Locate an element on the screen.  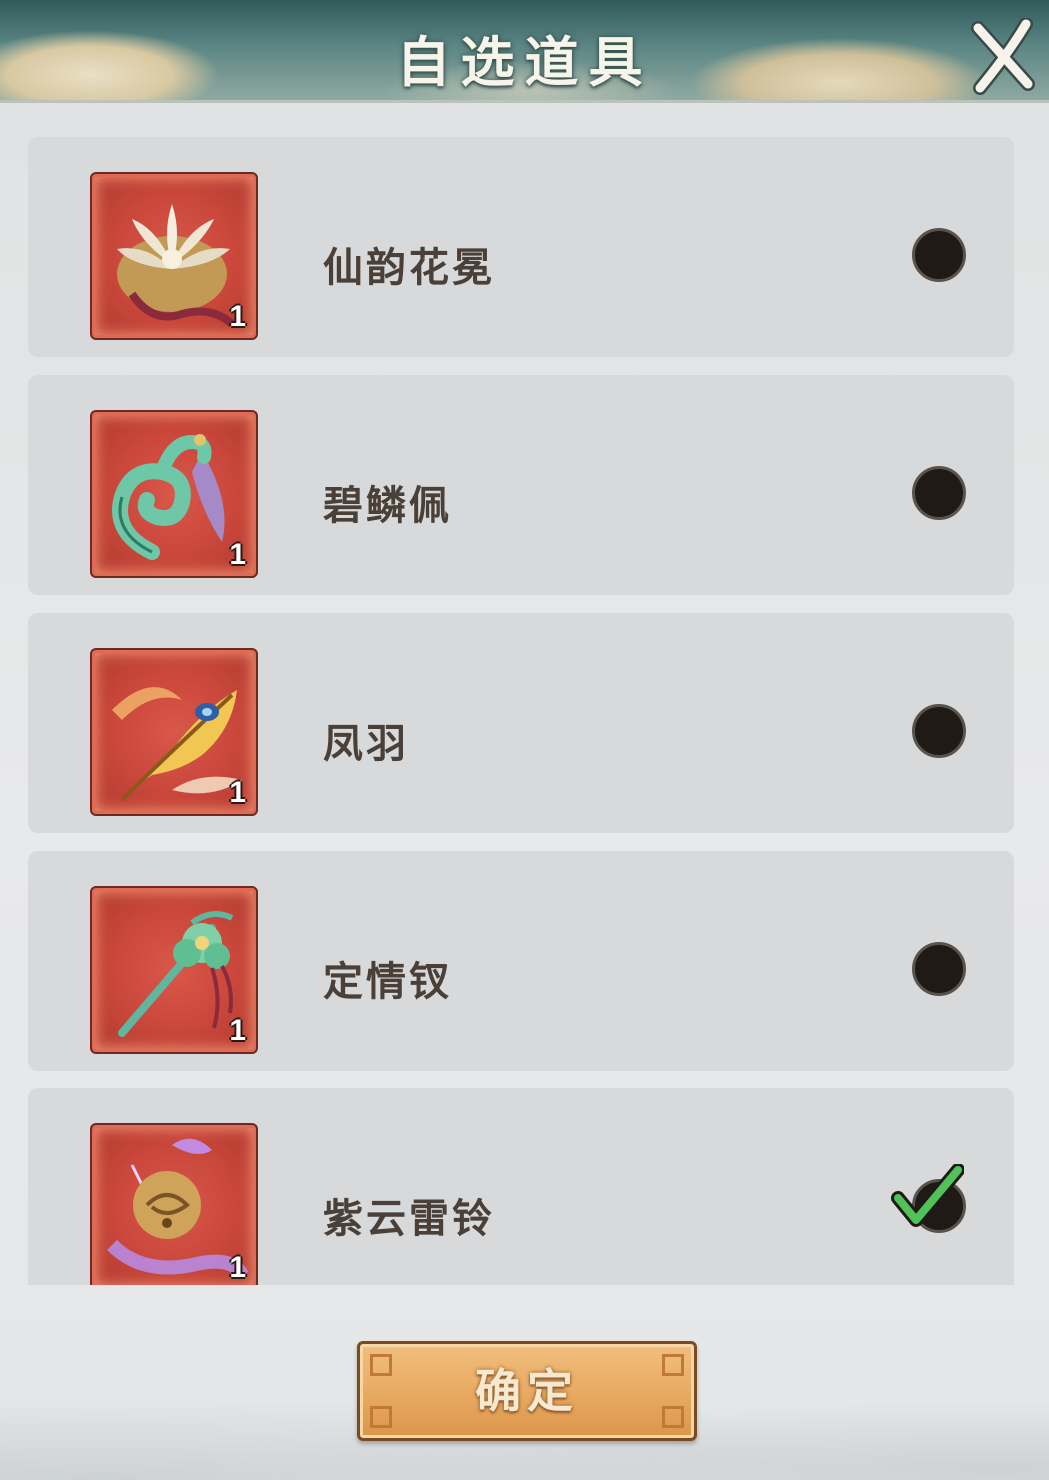
item-name: 凤羽 is located at coordinates (366, 743).